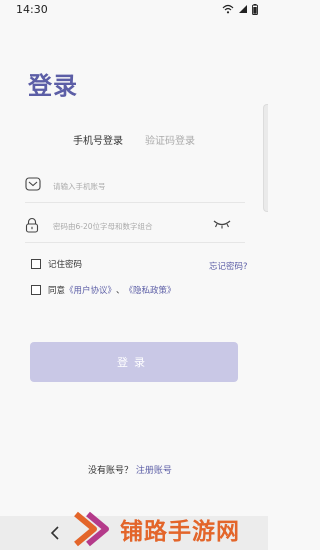 This screenshot has height=550, width=320. Describe the element at coordinates (36, 264) in the screenshot. I see `remember-password-checkbox` at that location.